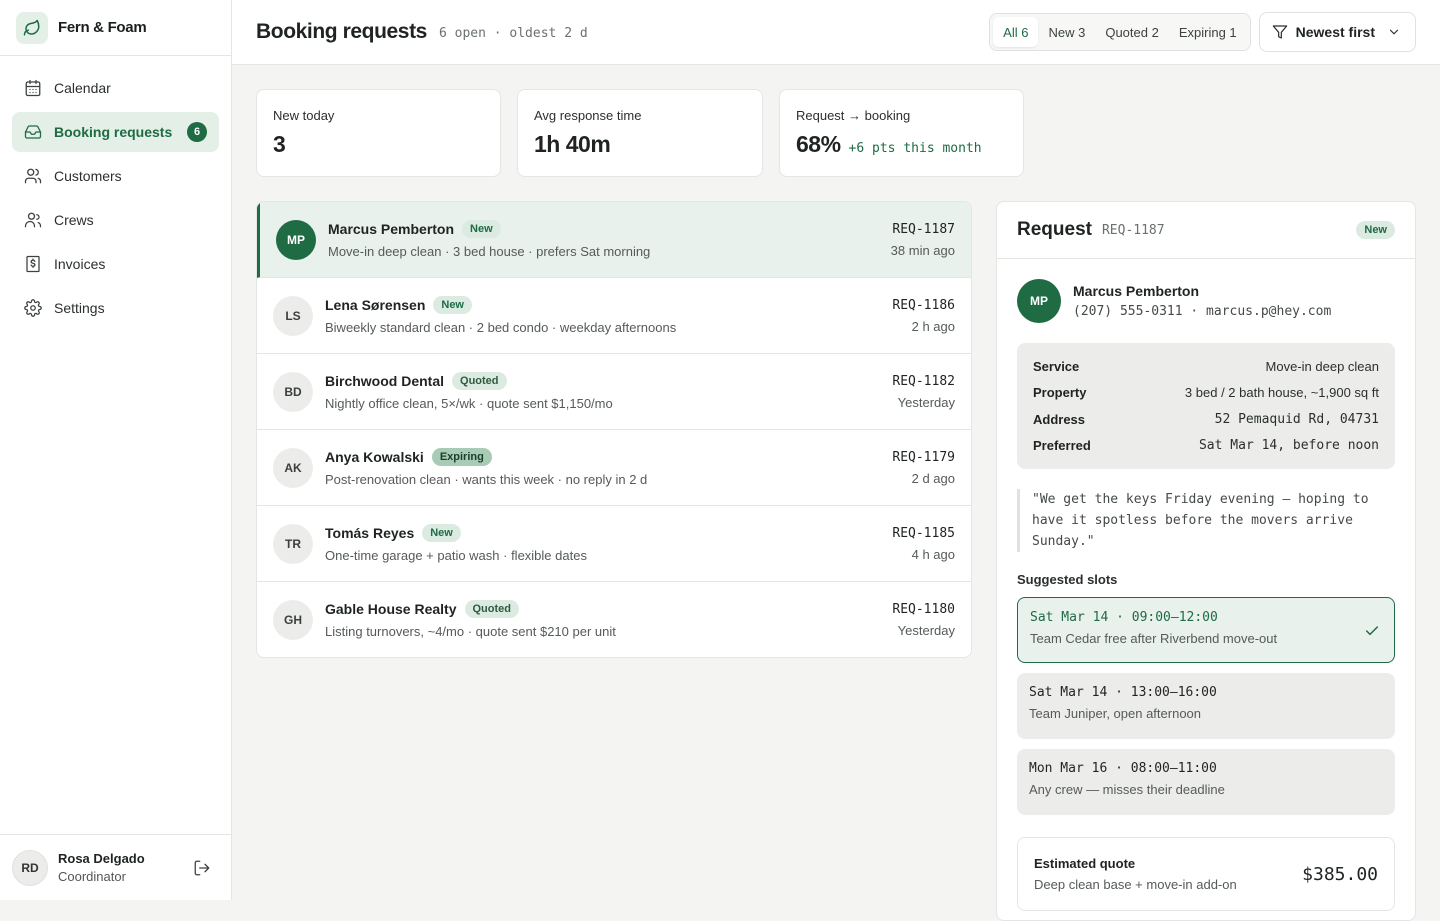  I want to click on estimate-note: Deep clean base + move-in add-on, so click(1135, 884).